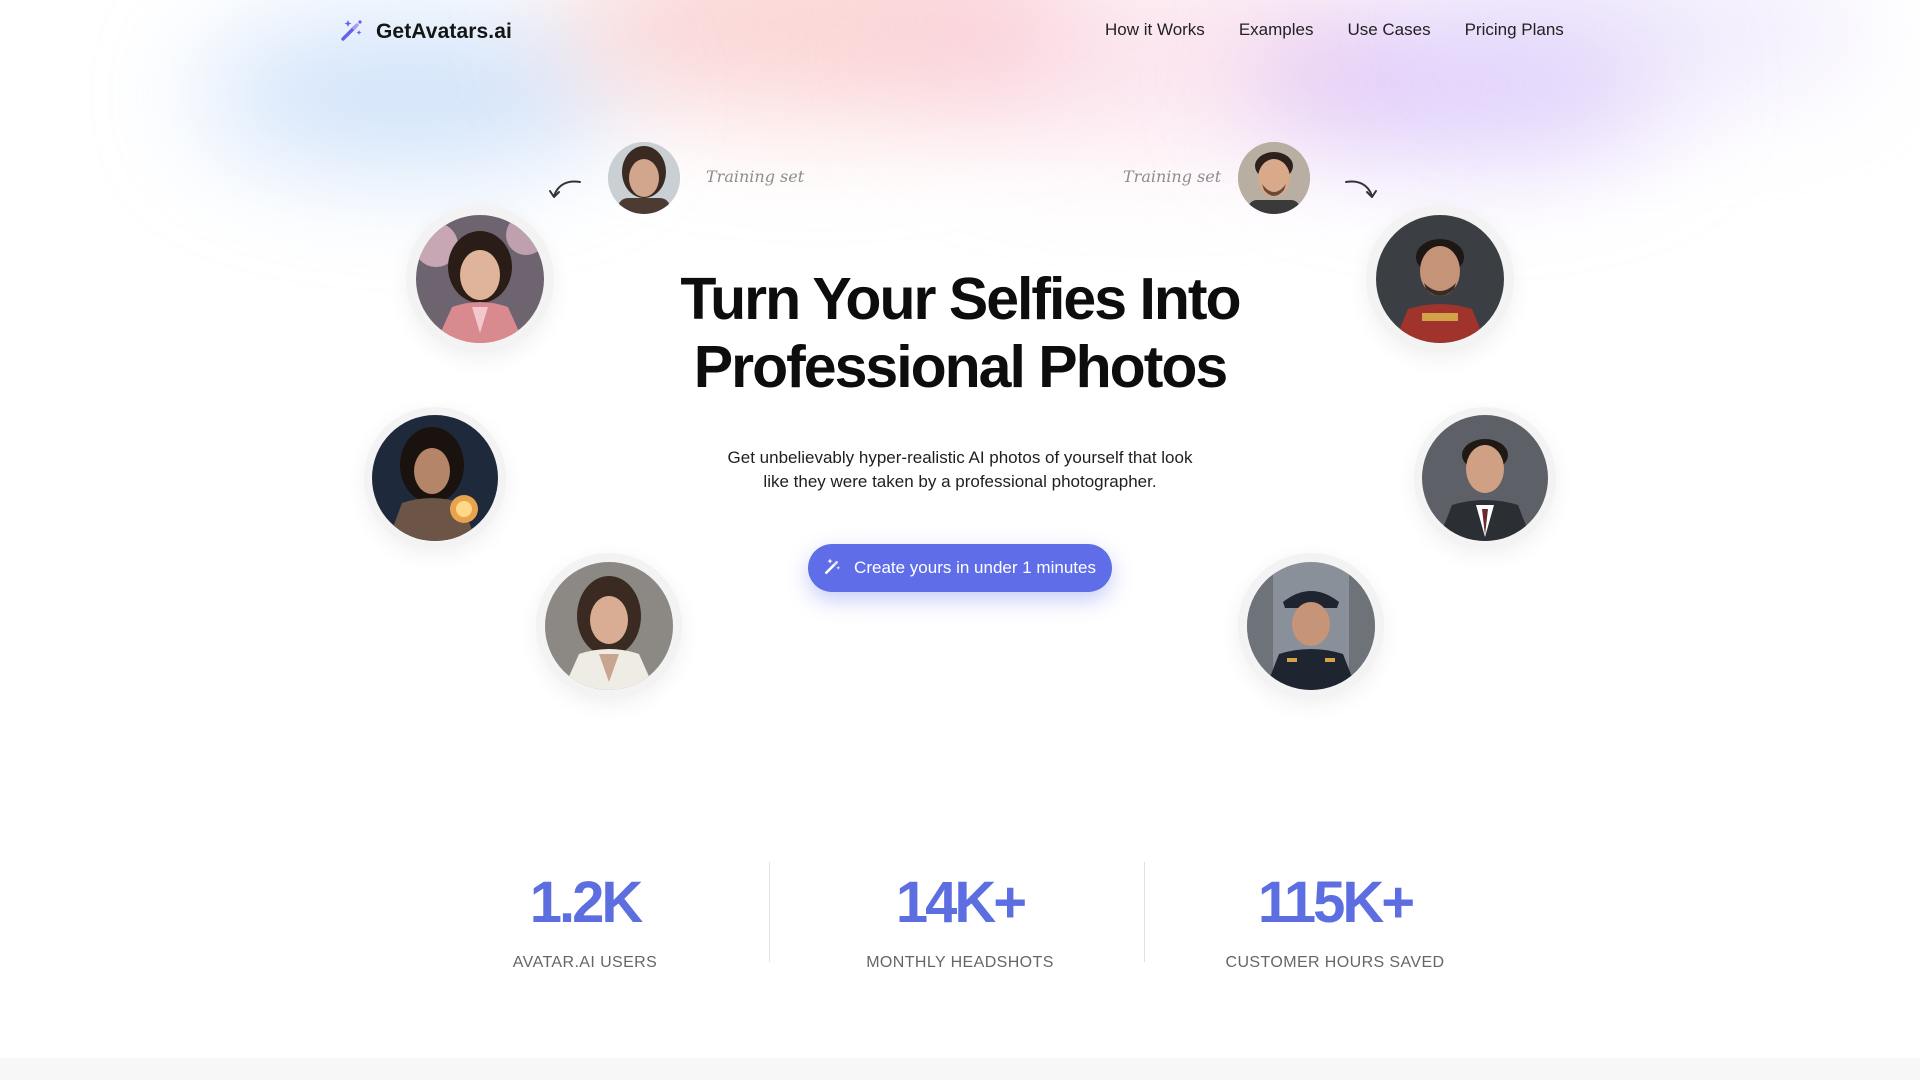 The width and height of the screenshot is (1920, 1080). Describe the element at coordinates (1514, 30) in the screenshot. I see `nav-pricing-plans: Pricing Plans` at that location.